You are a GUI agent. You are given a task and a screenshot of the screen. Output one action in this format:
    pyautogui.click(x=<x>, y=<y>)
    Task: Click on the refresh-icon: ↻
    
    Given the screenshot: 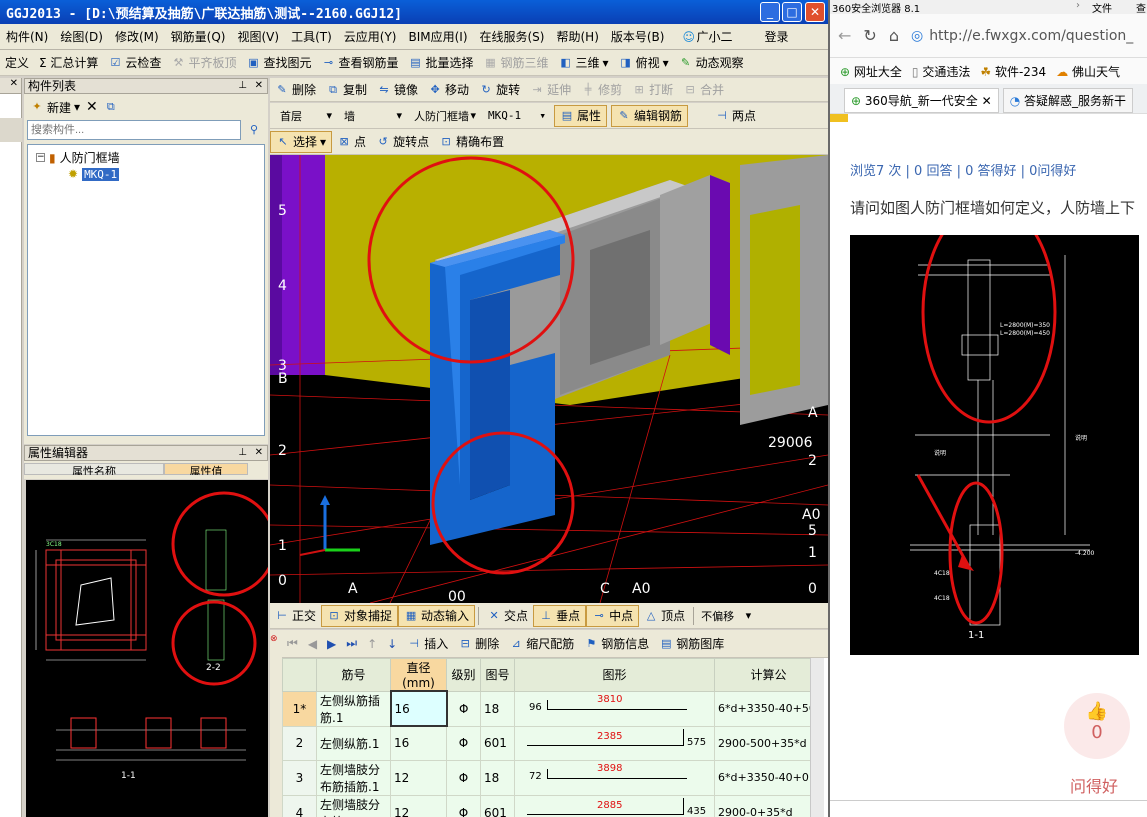 What is the action you would take?
    pyautogui.click(x=869, y=35)
    